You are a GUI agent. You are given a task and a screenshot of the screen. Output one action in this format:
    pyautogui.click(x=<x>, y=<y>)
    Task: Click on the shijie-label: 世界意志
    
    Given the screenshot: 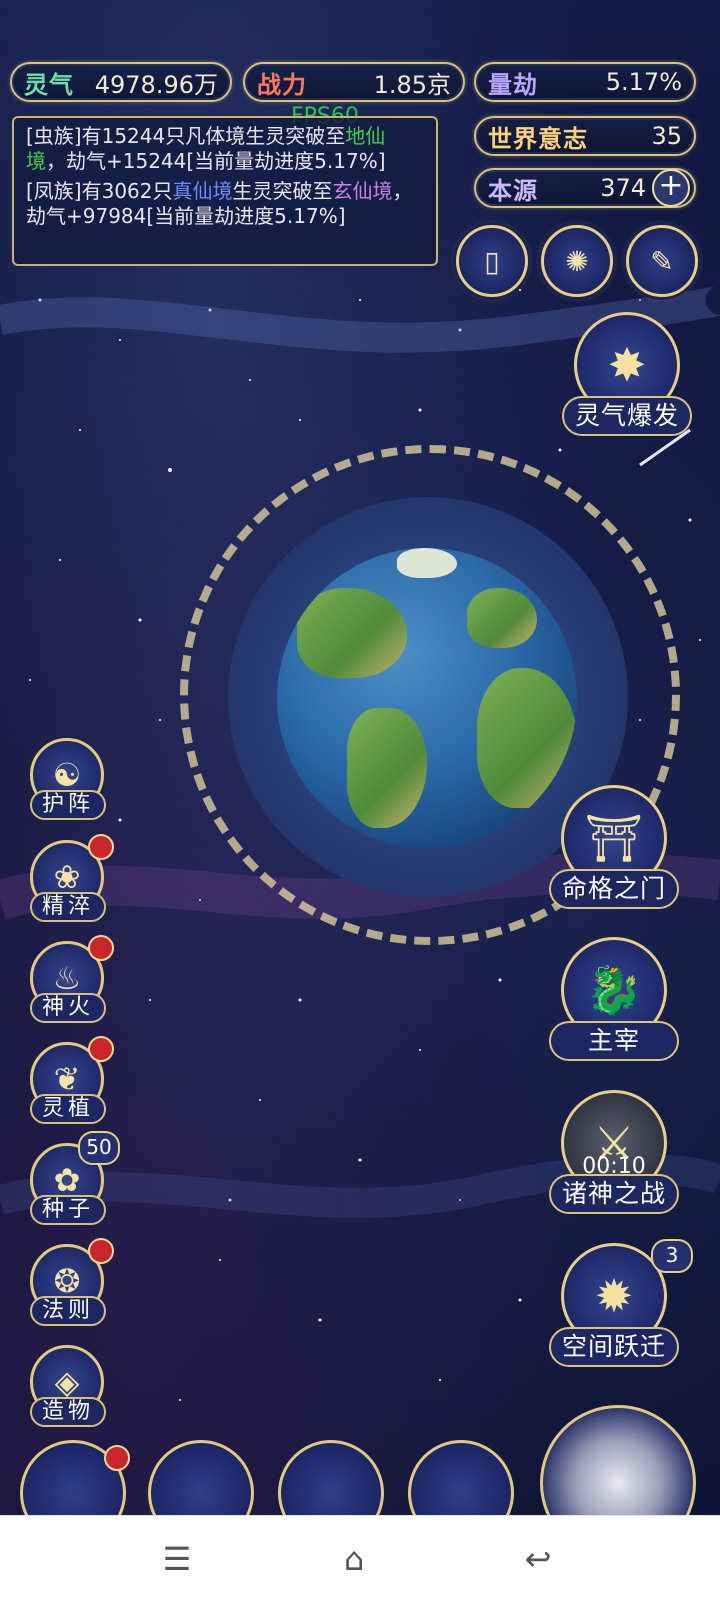 What is the action you would take?
    pyautogui.click(x=538, y=138)
    